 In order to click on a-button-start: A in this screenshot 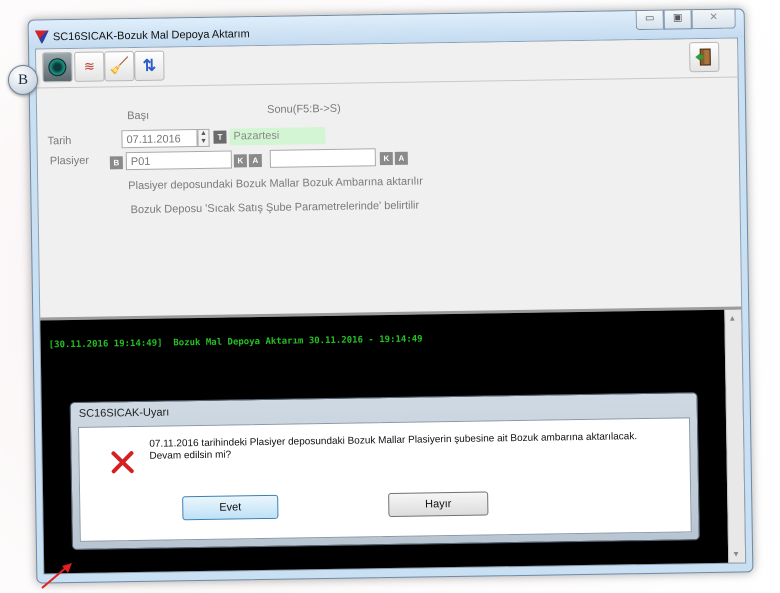, I will do `click(255, 161)`.